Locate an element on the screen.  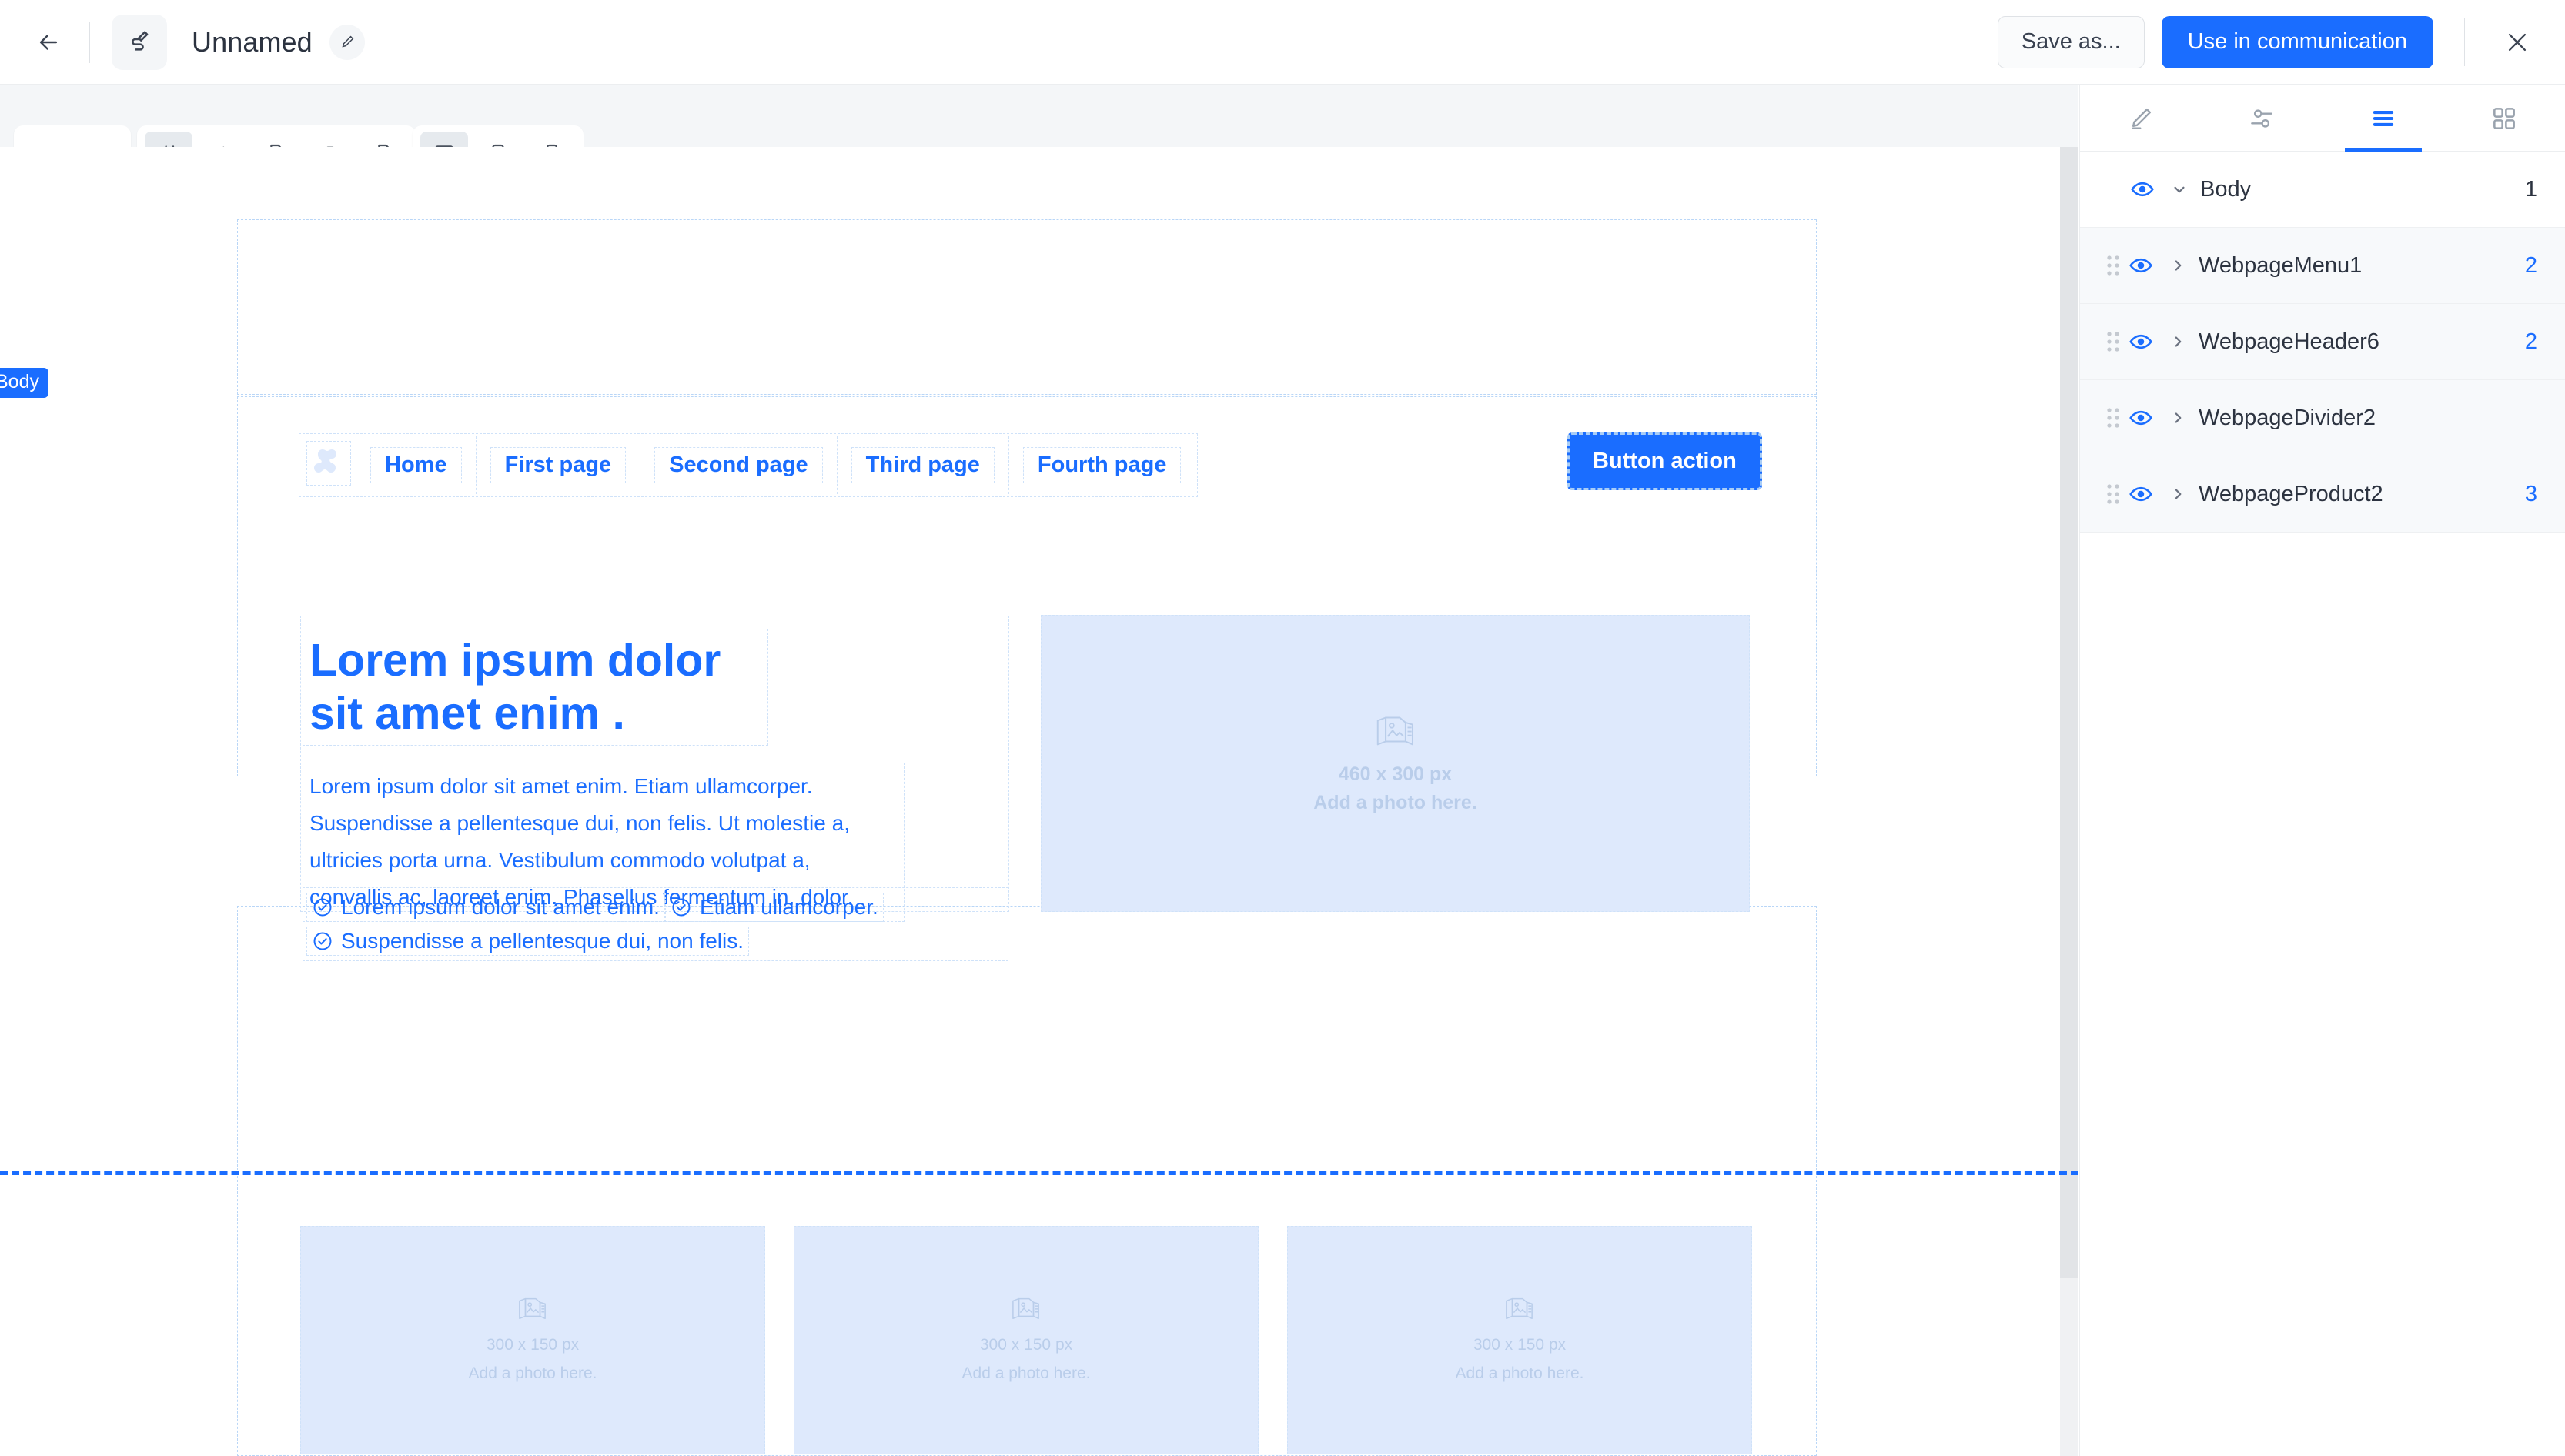
layer-row-webpageproduct2: WebpageProduct2 3 is located at coordinates (2322, 495).